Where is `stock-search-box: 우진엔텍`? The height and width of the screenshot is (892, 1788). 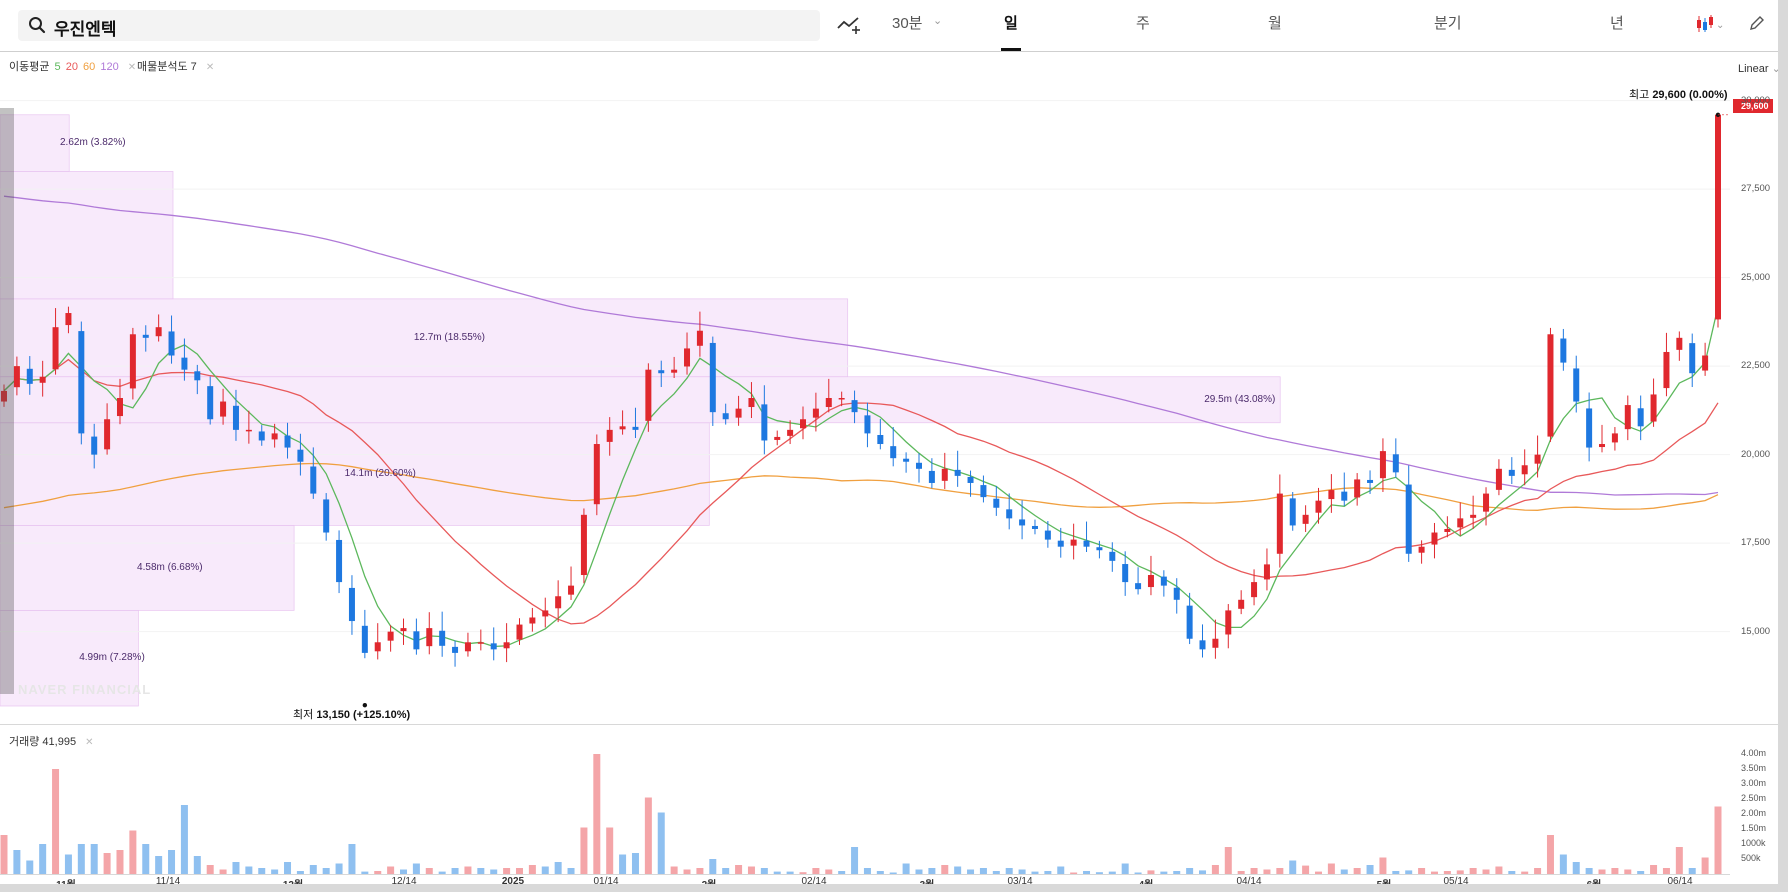
stock-search-box: 우진엔텍 is located at coordinates (419, 25).